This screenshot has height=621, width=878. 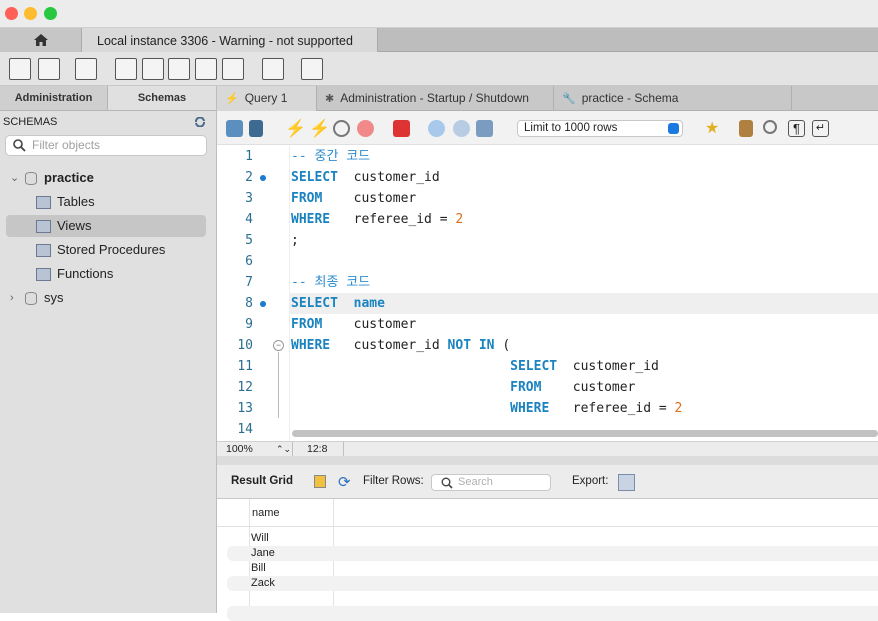 What do you see at coordinates (256, 128) in the screenshot?
I see `save-icon` at bounding box center [256, 128].